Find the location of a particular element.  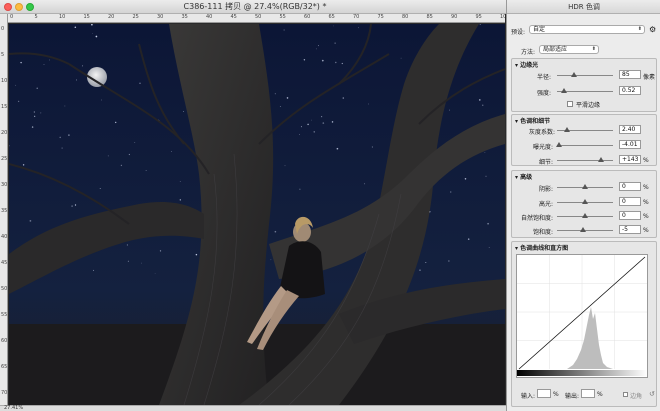

output-label: 输出: is located at coordinates (572, 396).